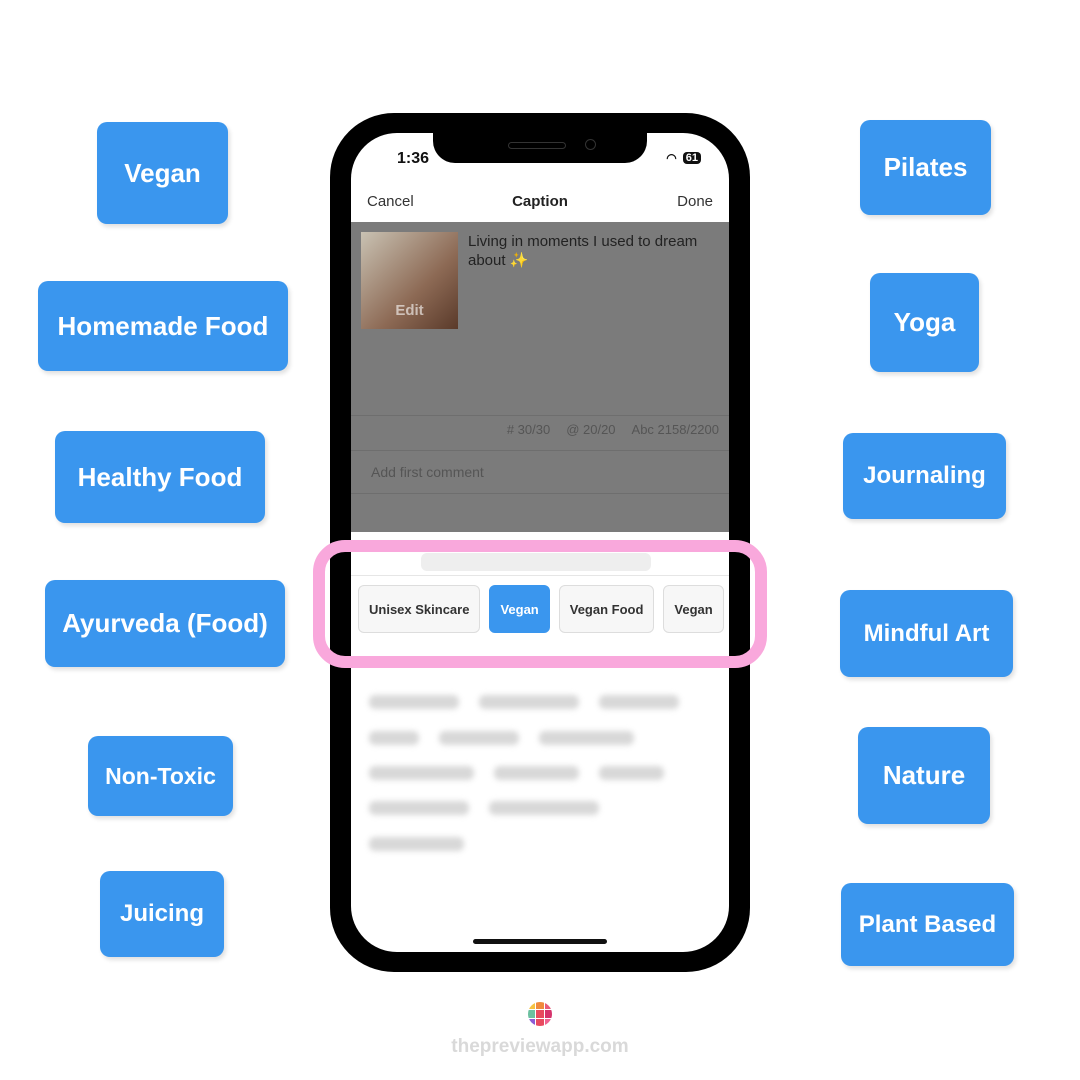 This screenshot has height=1080, width=1080. What do you see at coordinates (591, 429) in the screenshot?
I see `mention-count: @ 20/20` at bounding box center [591, 429].